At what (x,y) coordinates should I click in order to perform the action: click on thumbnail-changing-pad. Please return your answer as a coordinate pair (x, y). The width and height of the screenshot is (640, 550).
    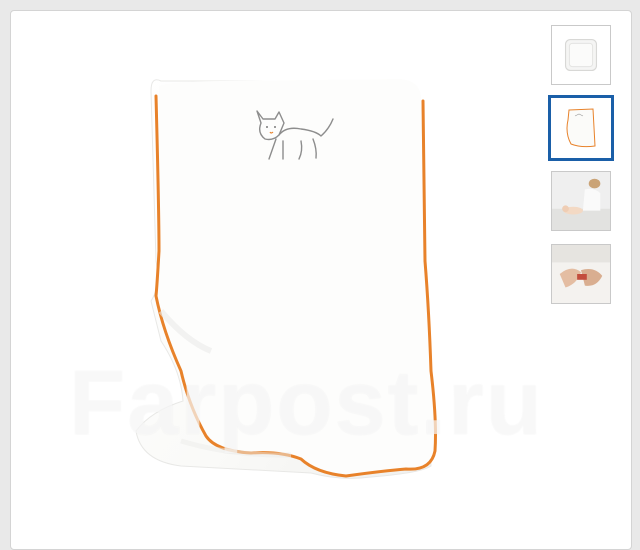
    Looking at the image, I should click on (581, 55).